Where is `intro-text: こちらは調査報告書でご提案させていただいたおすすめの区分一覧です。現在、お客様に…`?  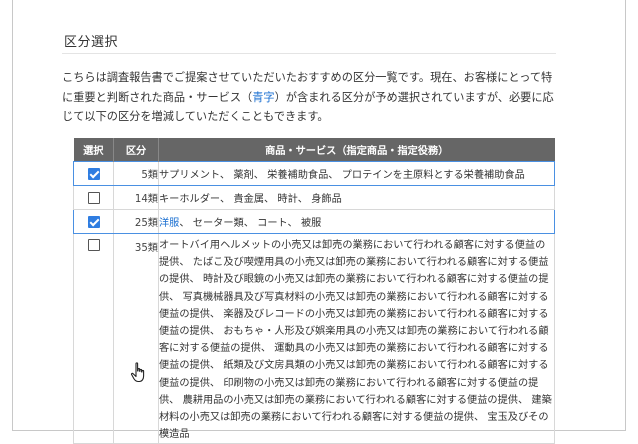
intro-text: こちらは調査報告書でご提案させていただいたおすすめの区分一覧です。現在、お客様に… is located at coordinates (309, 97).